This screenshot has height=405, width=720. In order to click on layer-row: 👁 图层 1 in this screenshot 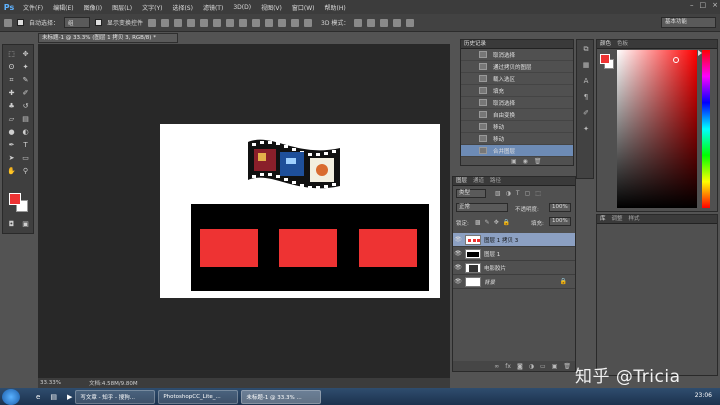, I will do `click(514, 254)`.